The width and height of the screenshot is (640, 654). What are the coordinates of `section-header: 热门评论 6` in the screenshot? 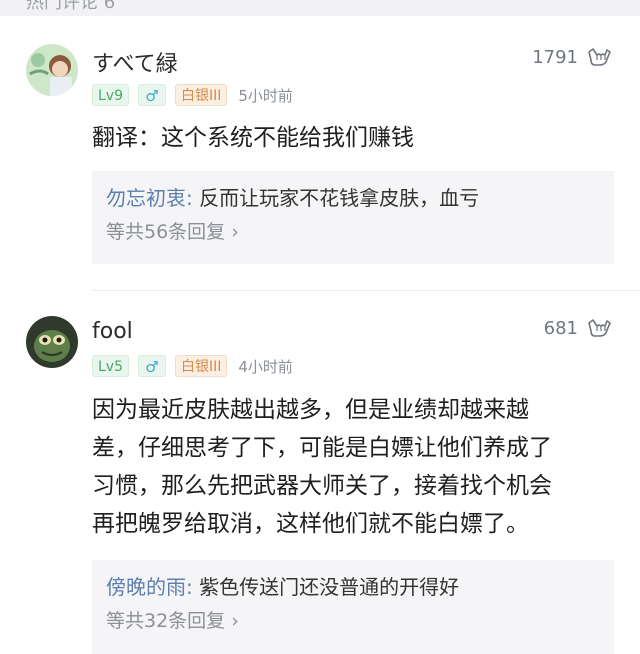 It's located at (320, 8).